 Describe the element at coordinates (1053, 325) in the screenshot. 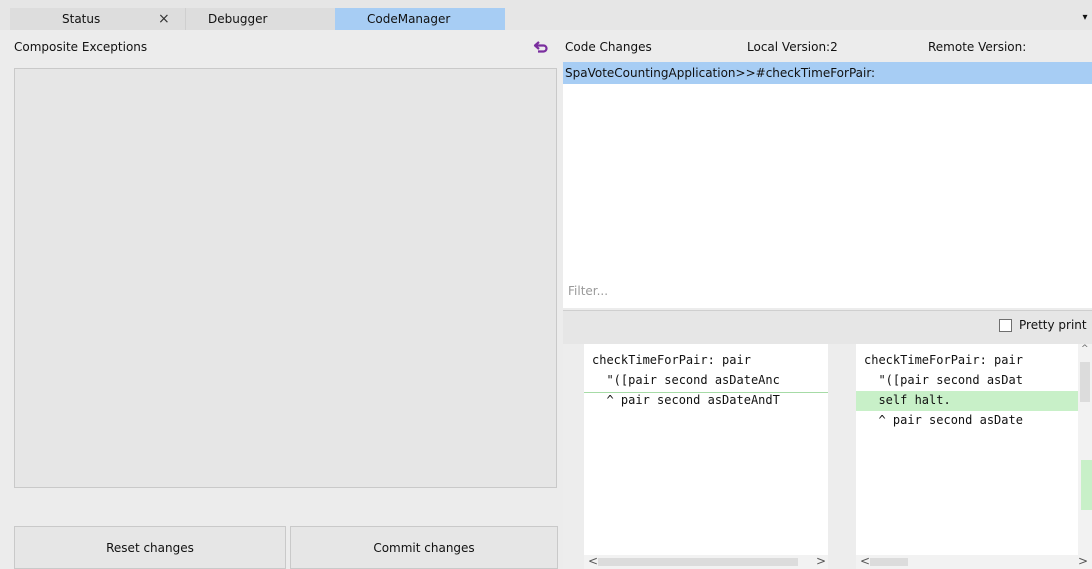

I see `pretty-print-label: Pretty print` at that location.